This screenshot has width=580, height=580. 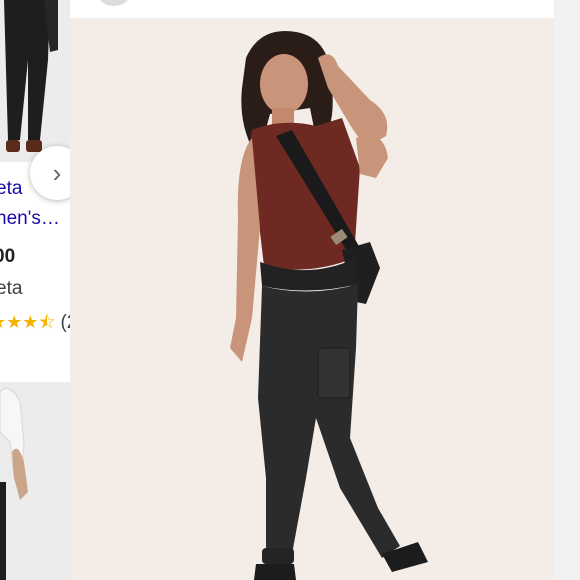 What do you see at coordinates (567, 290) in the screenshot?
I see `right-gutter` at bounding box center [567, 290].